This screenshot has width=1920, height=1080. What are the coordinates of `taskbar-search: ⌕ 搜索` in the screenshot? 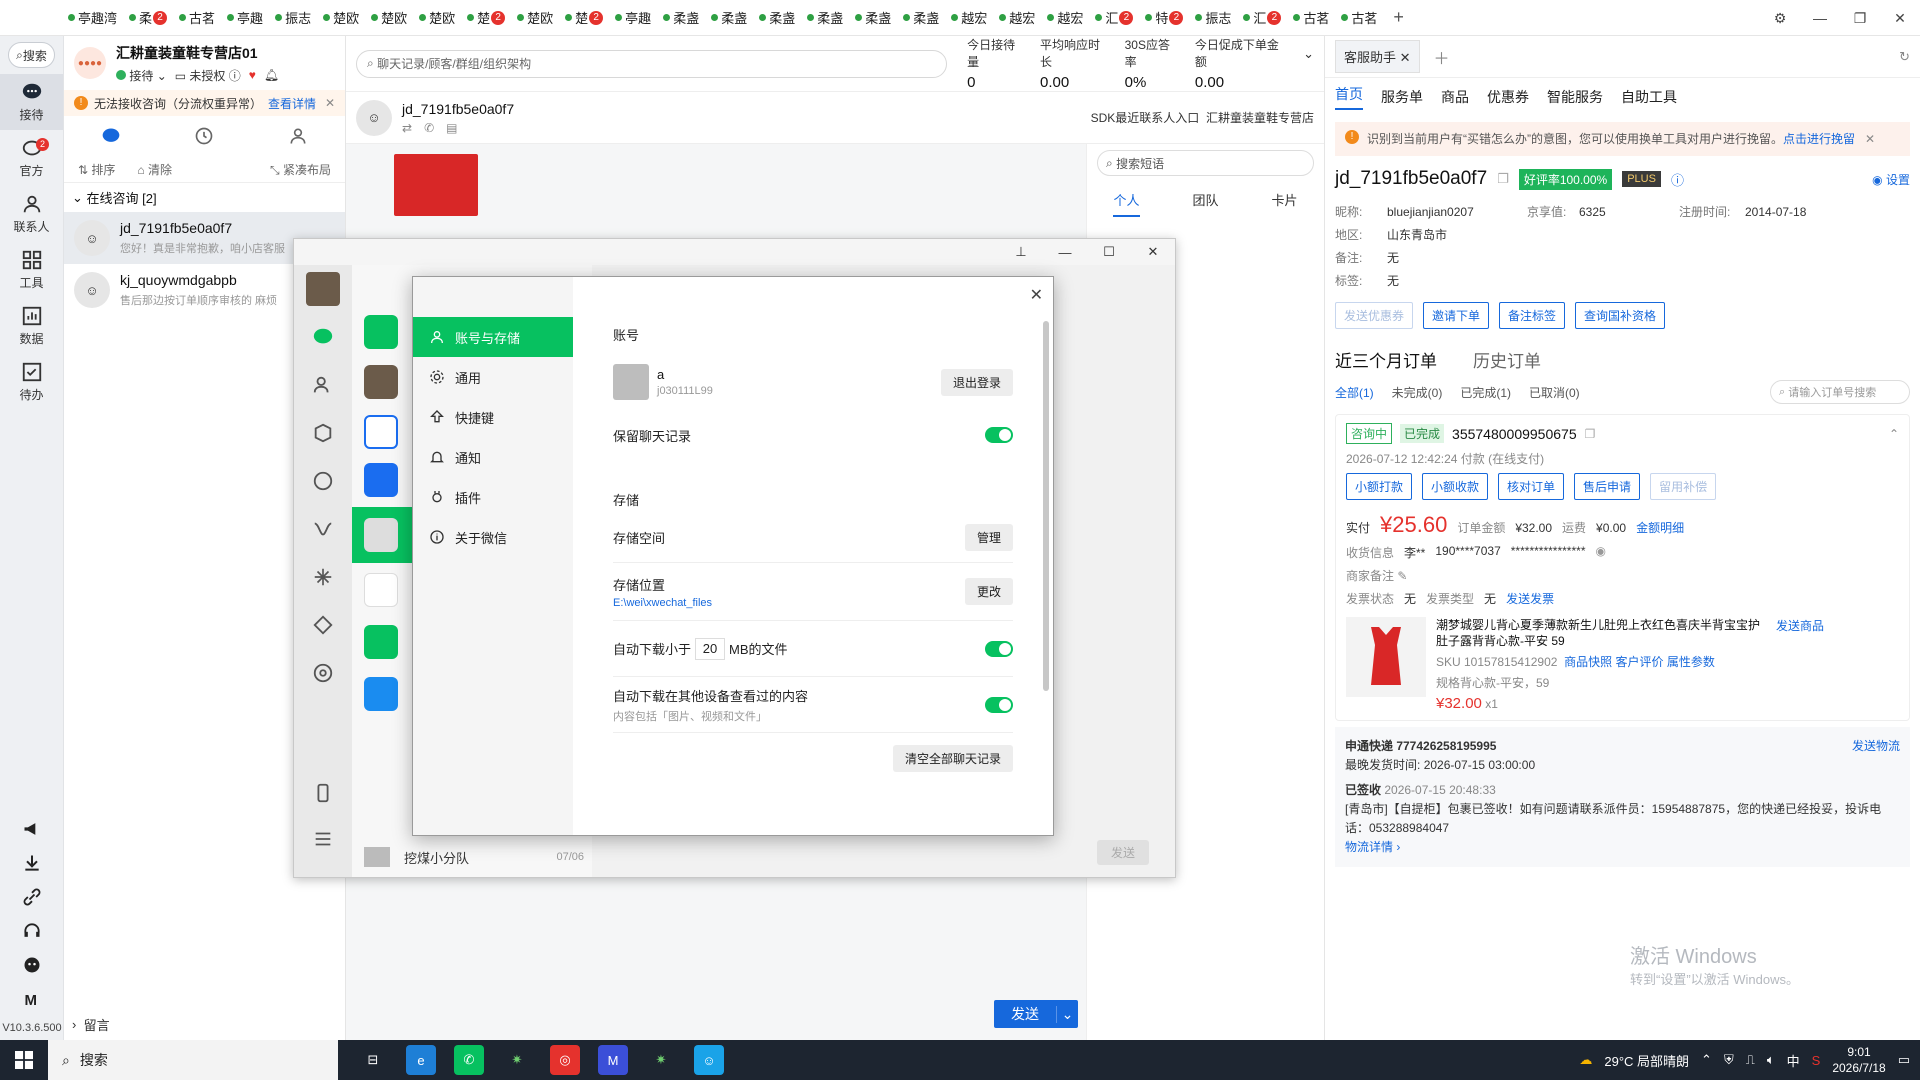 It's located at (193, 1060).